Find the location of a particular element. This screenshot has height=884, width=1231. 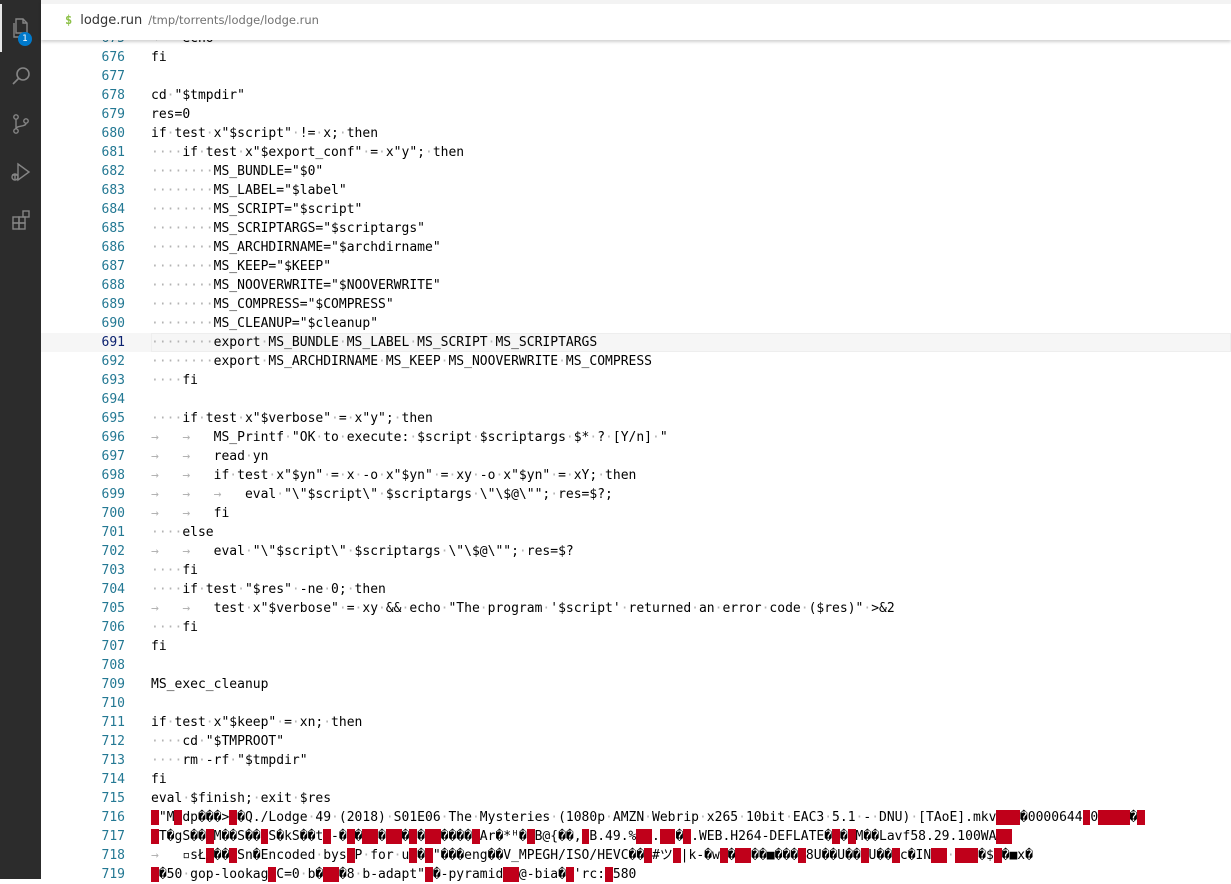

line-text: if·test·x"$keep"·=·xn;·then is located at coordinates (257, 722).